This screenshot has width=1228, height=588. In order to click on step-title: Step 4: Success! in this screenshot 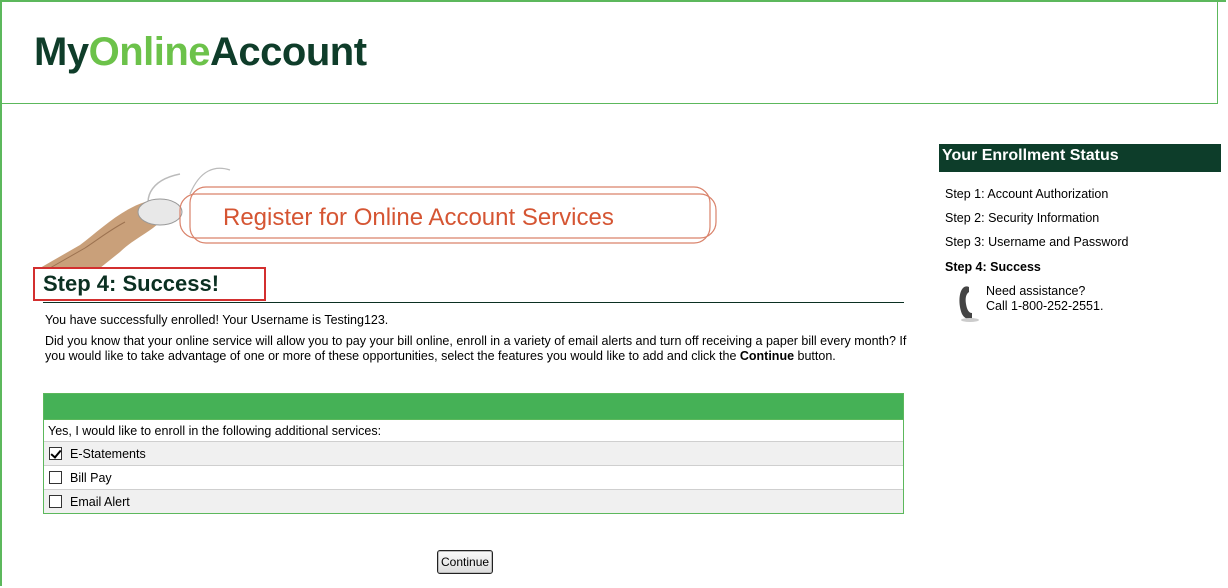, I will do `click(149, 284)`.